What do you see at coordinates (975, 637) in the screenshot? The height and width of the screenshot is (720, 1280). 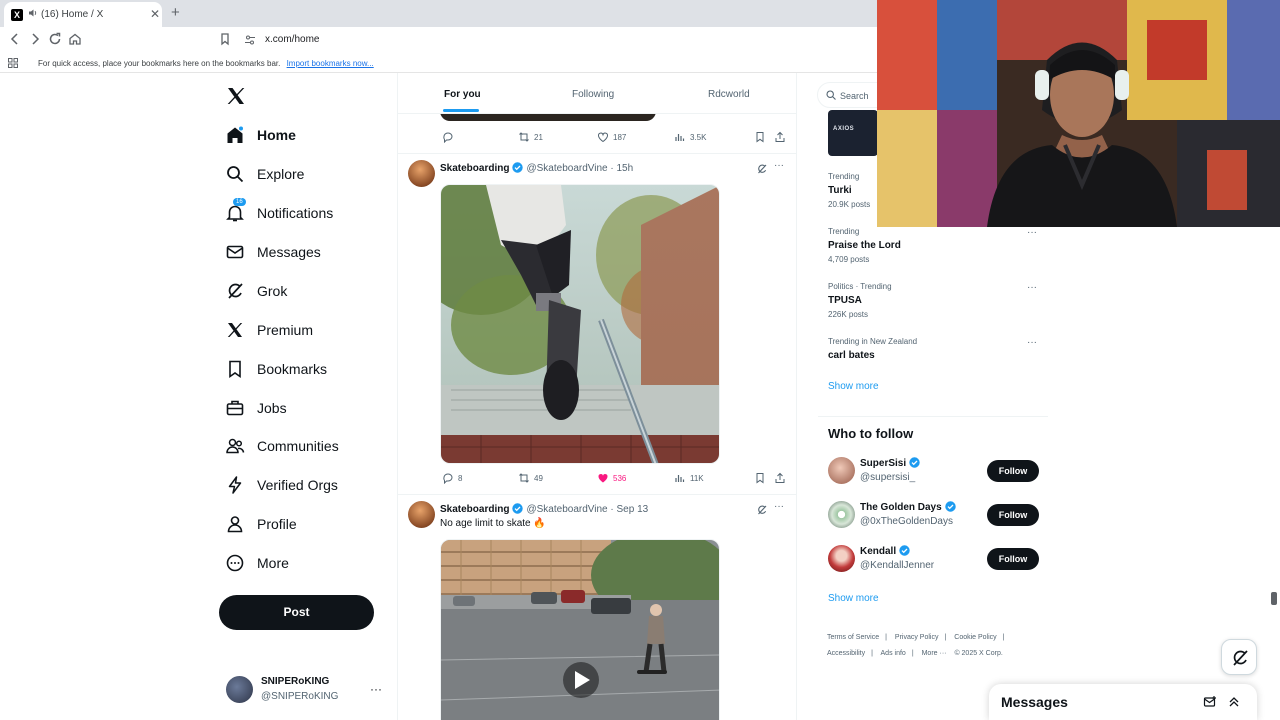 I see `footer-link: Cookie Policy` at bounding box center [975, 637].